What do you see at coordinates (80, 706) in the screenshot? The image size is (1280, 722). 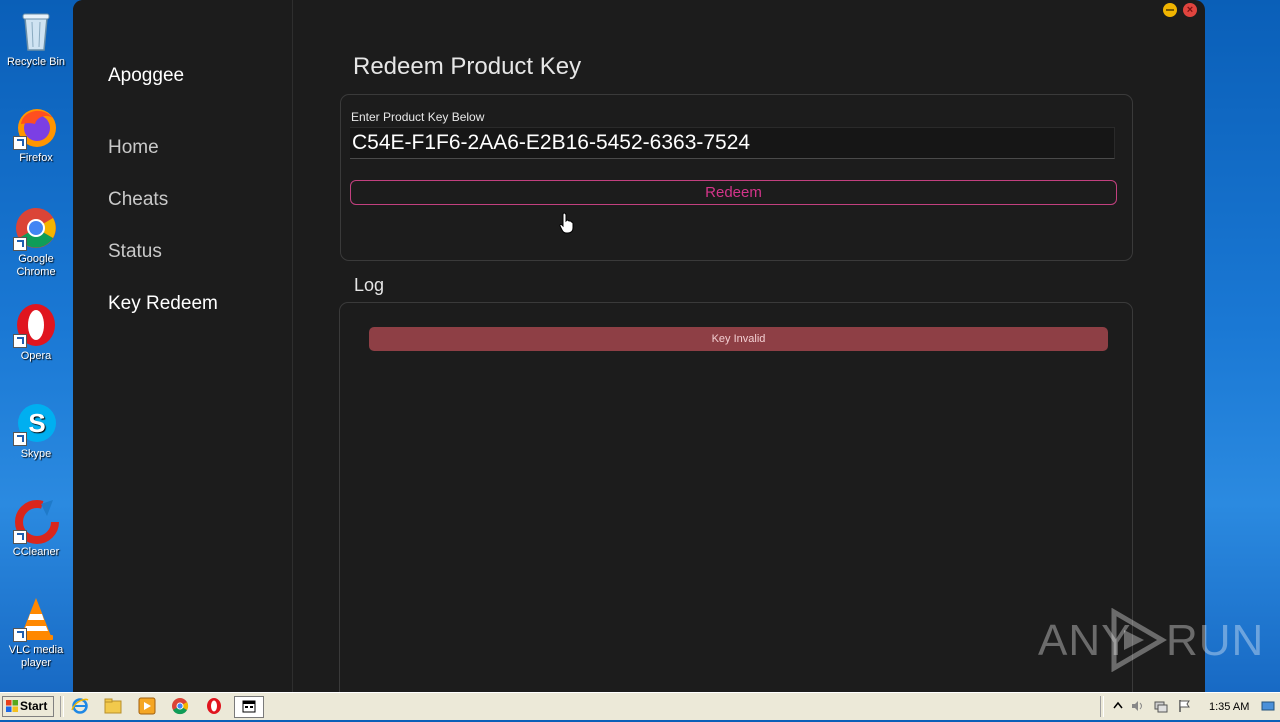 I see `ie-icon` at bounding box center [80, 706].